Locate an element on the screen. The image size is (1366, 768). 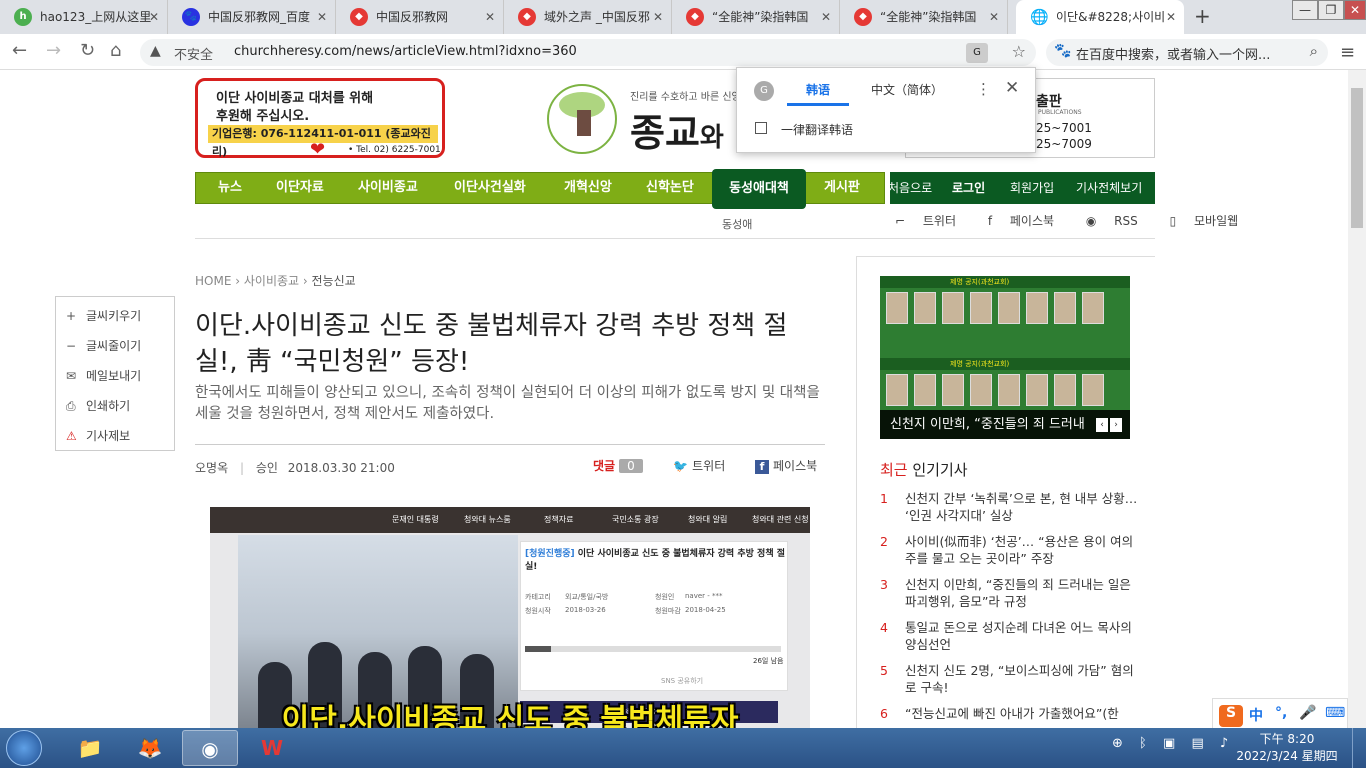
target-language-tab: 中文（简体） is located at coordinates (907, 90).